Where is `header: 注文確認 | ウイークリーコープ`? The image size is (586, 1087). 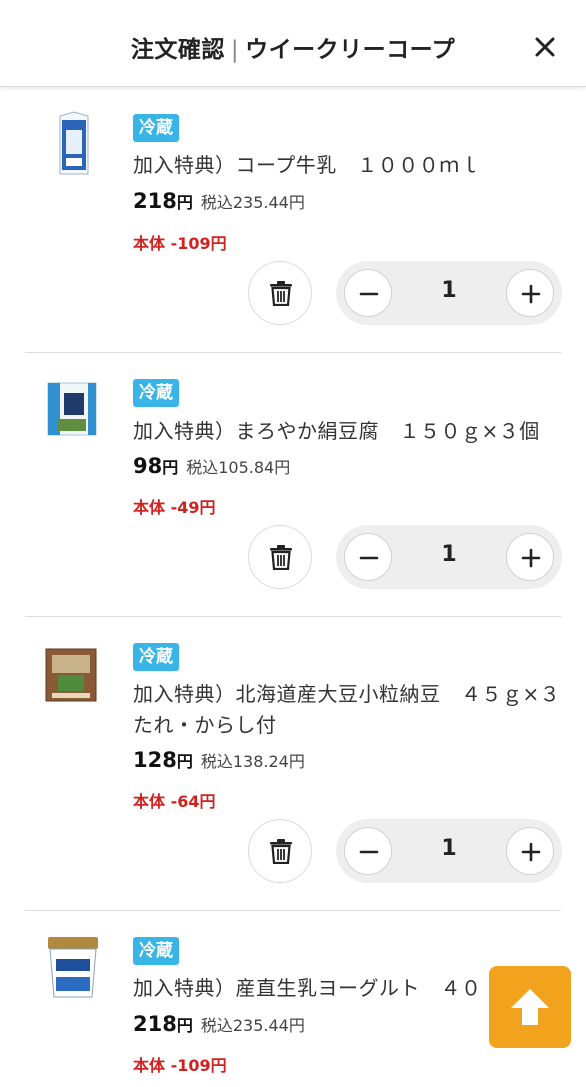 header: 注文確認 | ウイークリーコープ is located at coordinates (293, 43).